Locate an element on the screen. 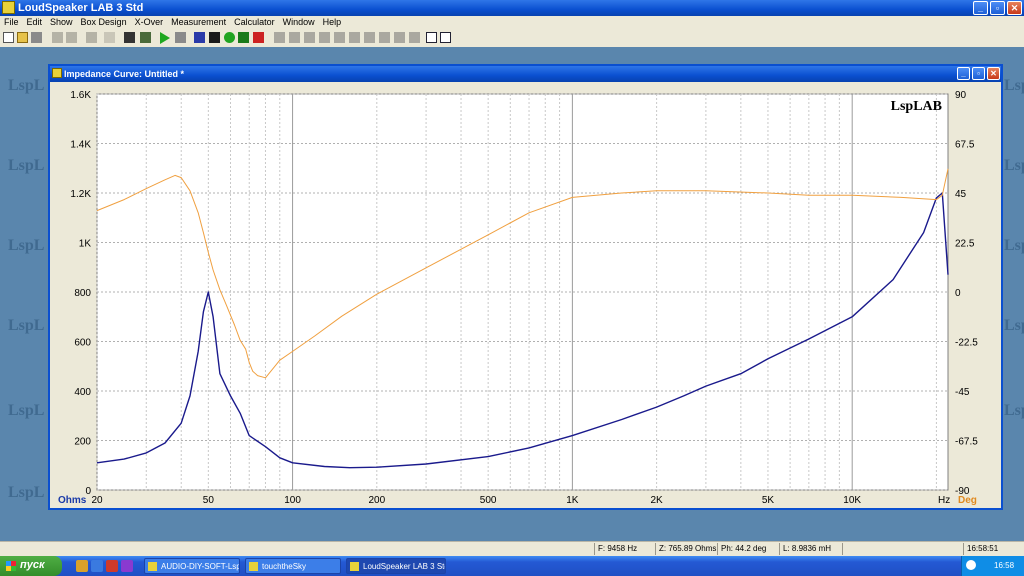 The width and height of the screenshot is (1024, 576). x-tick-label: 50 is located at coordinates (209, 500).